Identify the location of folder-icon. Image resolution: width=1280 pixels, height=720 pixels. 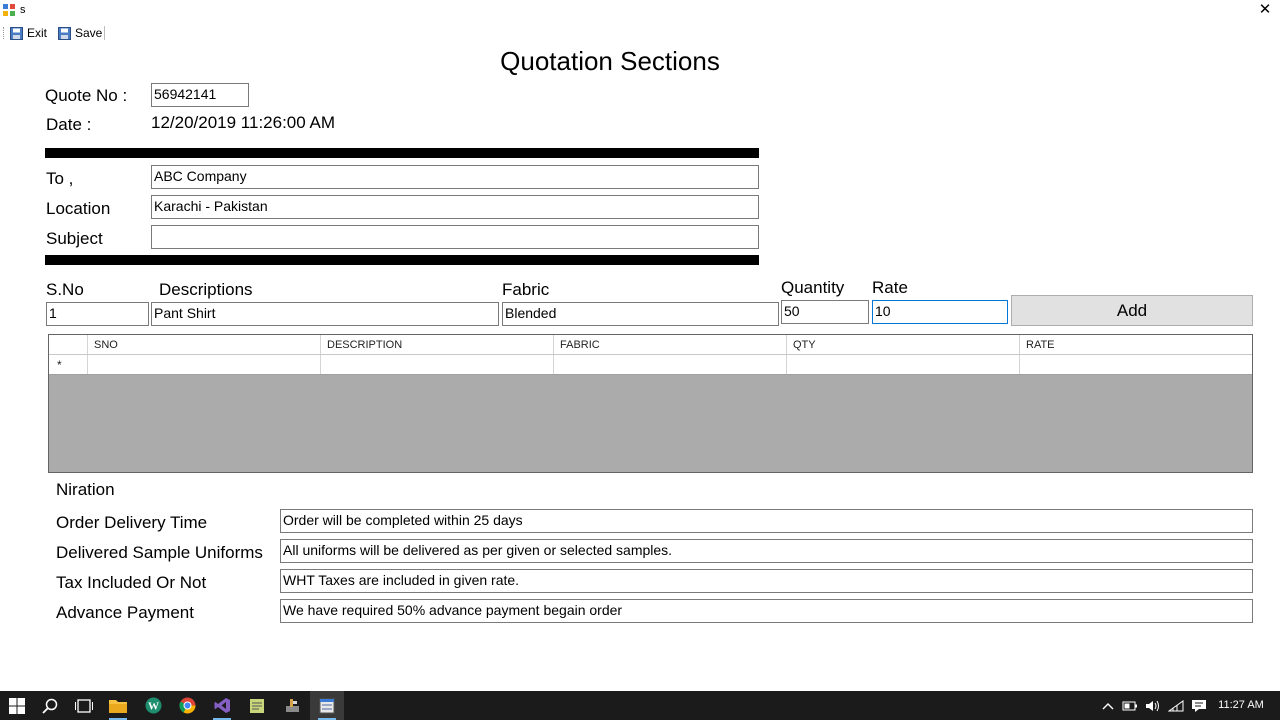
(118, 706).